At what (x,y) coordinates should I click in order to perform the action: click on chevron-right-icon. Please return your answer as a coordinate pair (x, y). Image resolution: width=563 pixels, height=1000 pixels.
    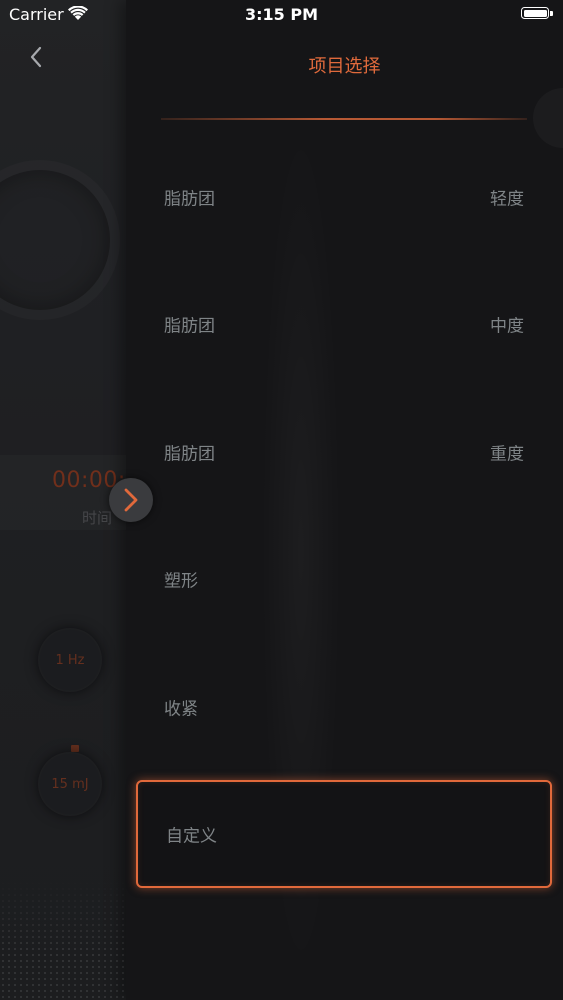
    Looking at the image, I should click on (131, 500).